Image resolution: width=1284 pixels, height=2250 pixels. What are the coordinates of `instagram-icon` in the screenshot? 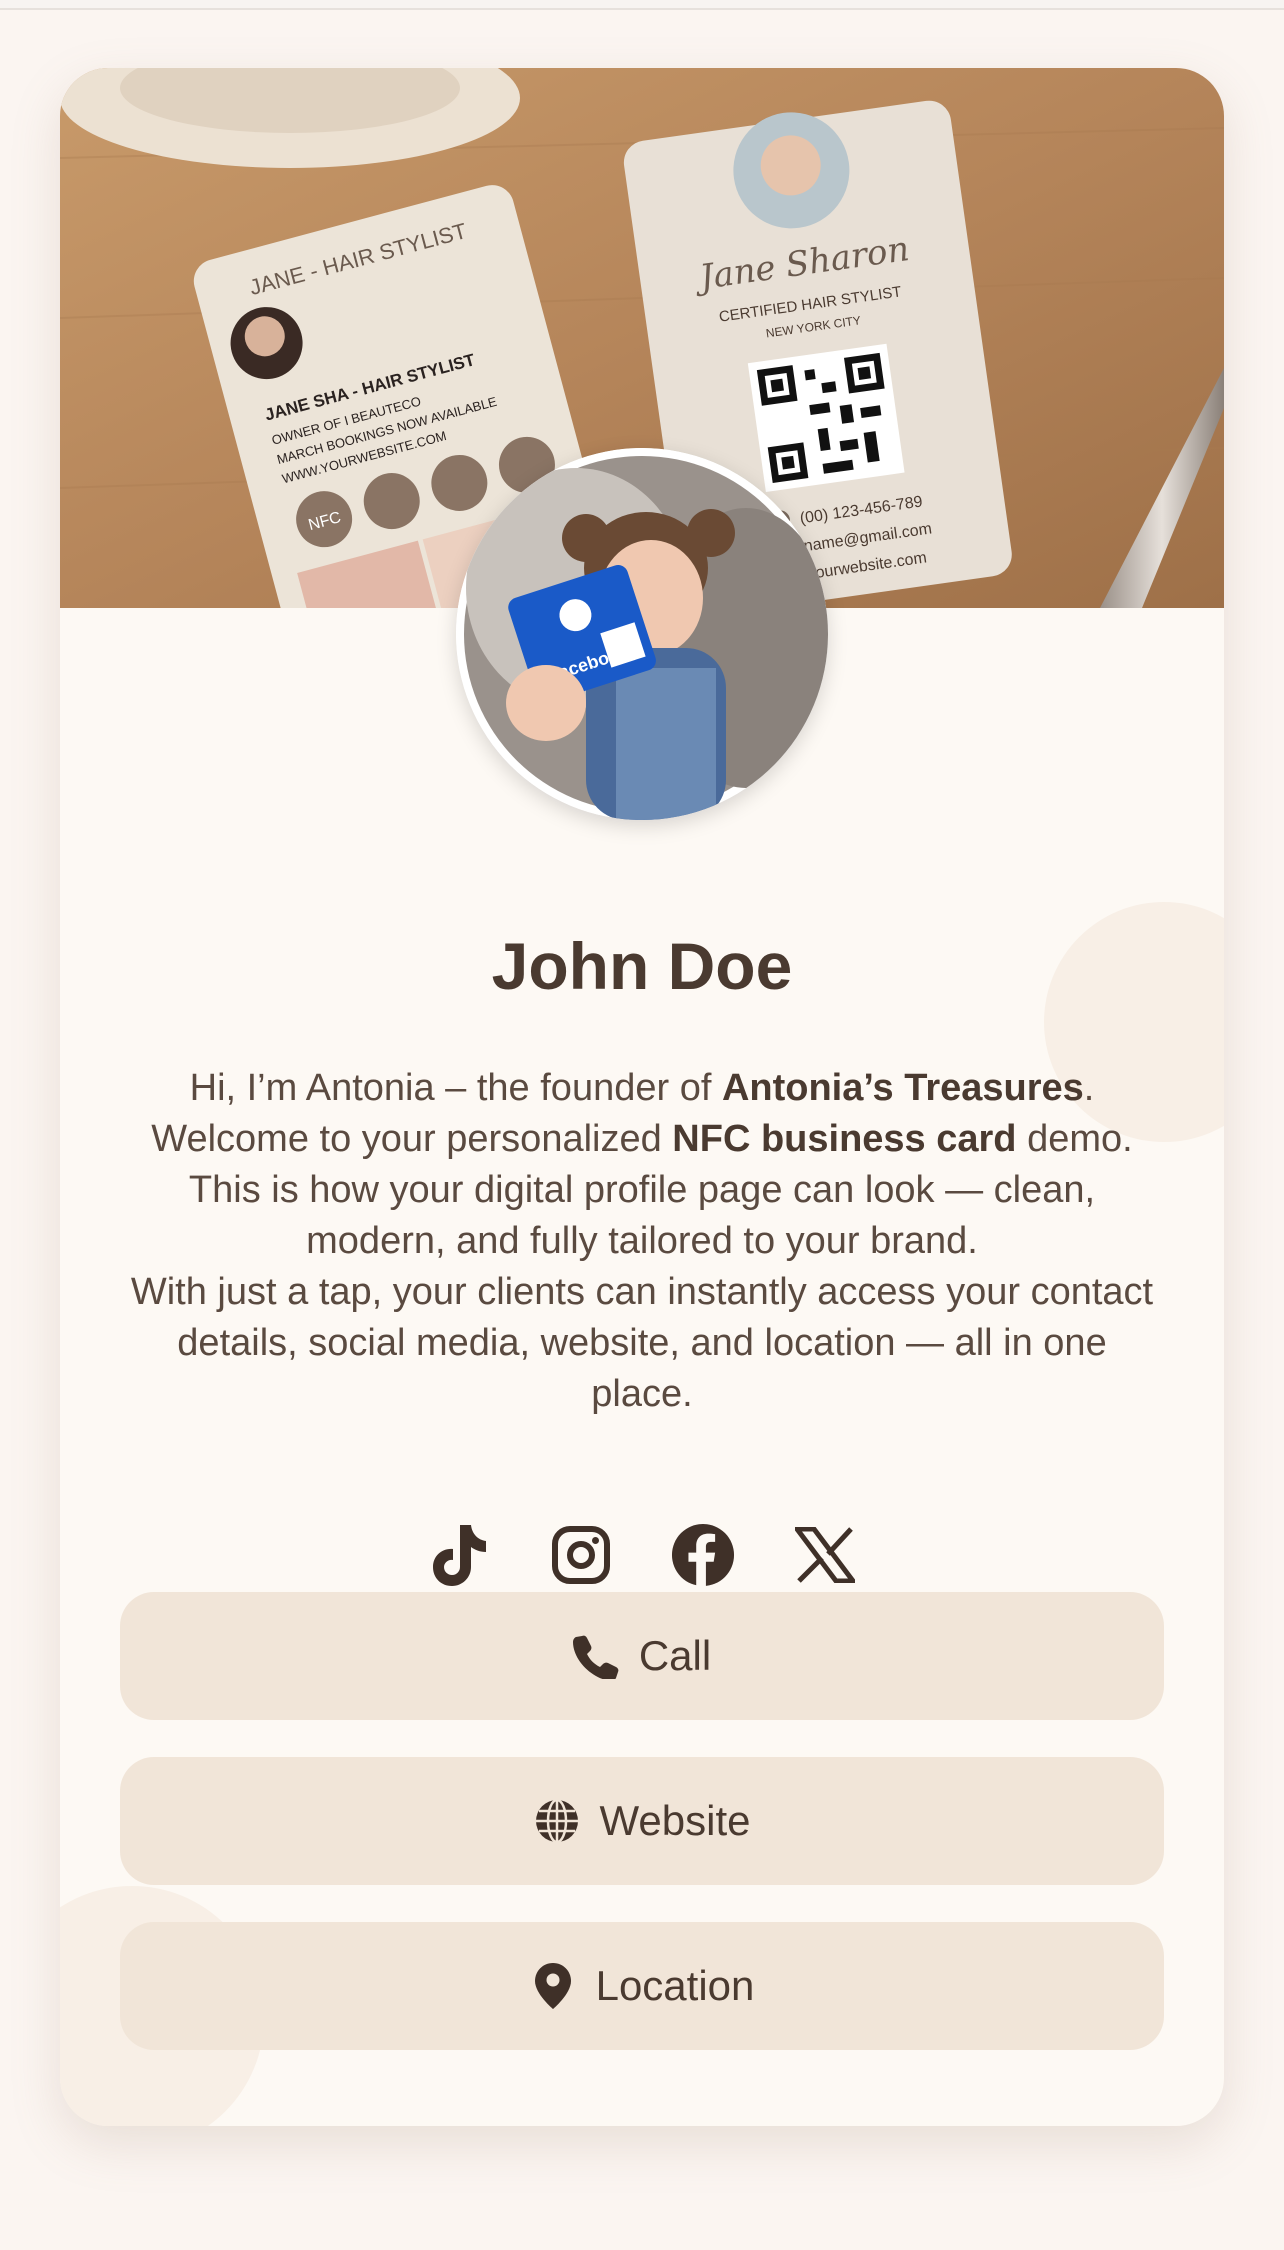 It's located at (581, 1555).